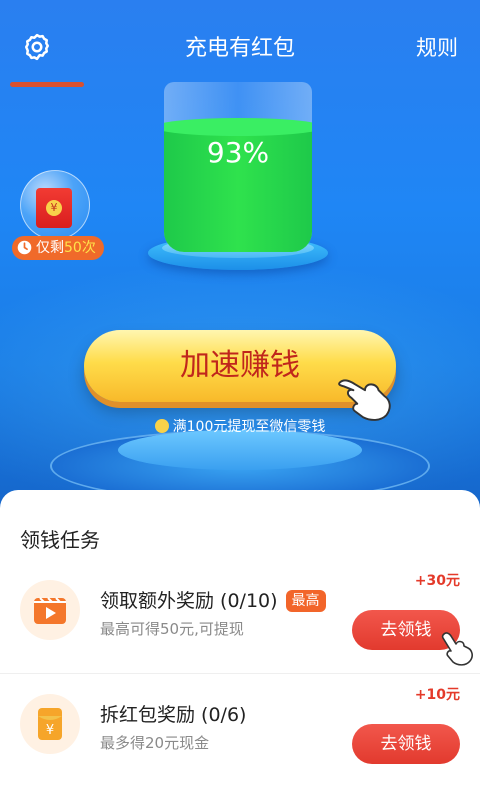 Image resolution: width=480 pixels, height=800 pixels. I want to click on pointing-hand-icon, so click(457, 649).